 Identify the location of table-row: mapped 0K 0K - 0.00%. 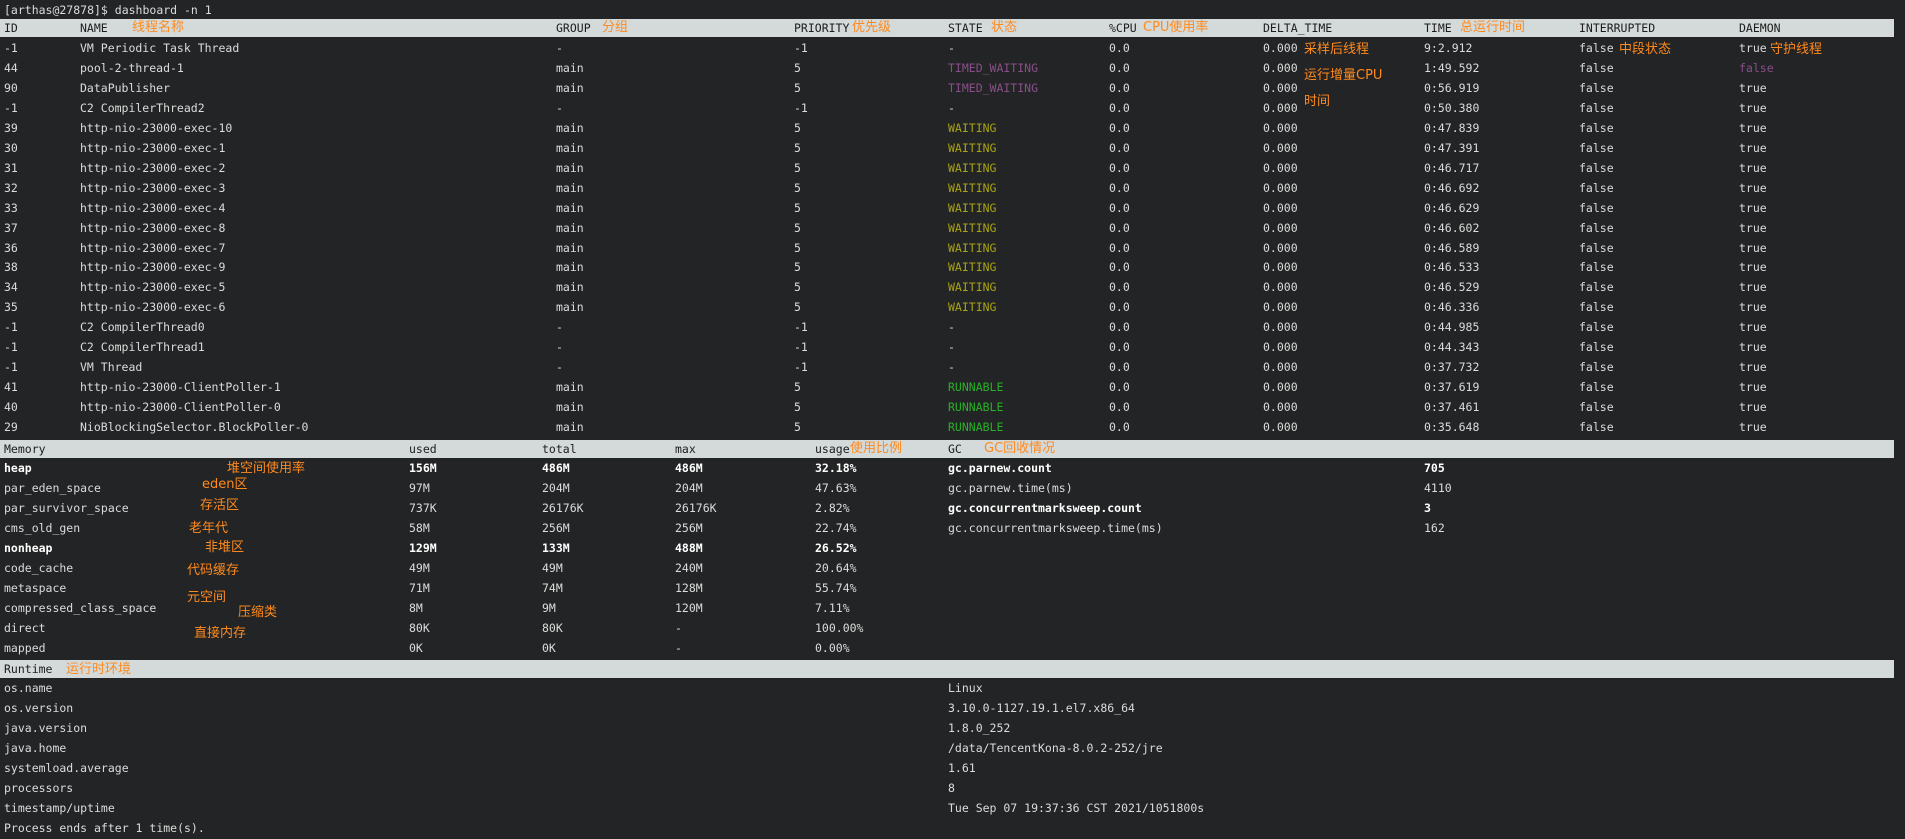
(952, 648).